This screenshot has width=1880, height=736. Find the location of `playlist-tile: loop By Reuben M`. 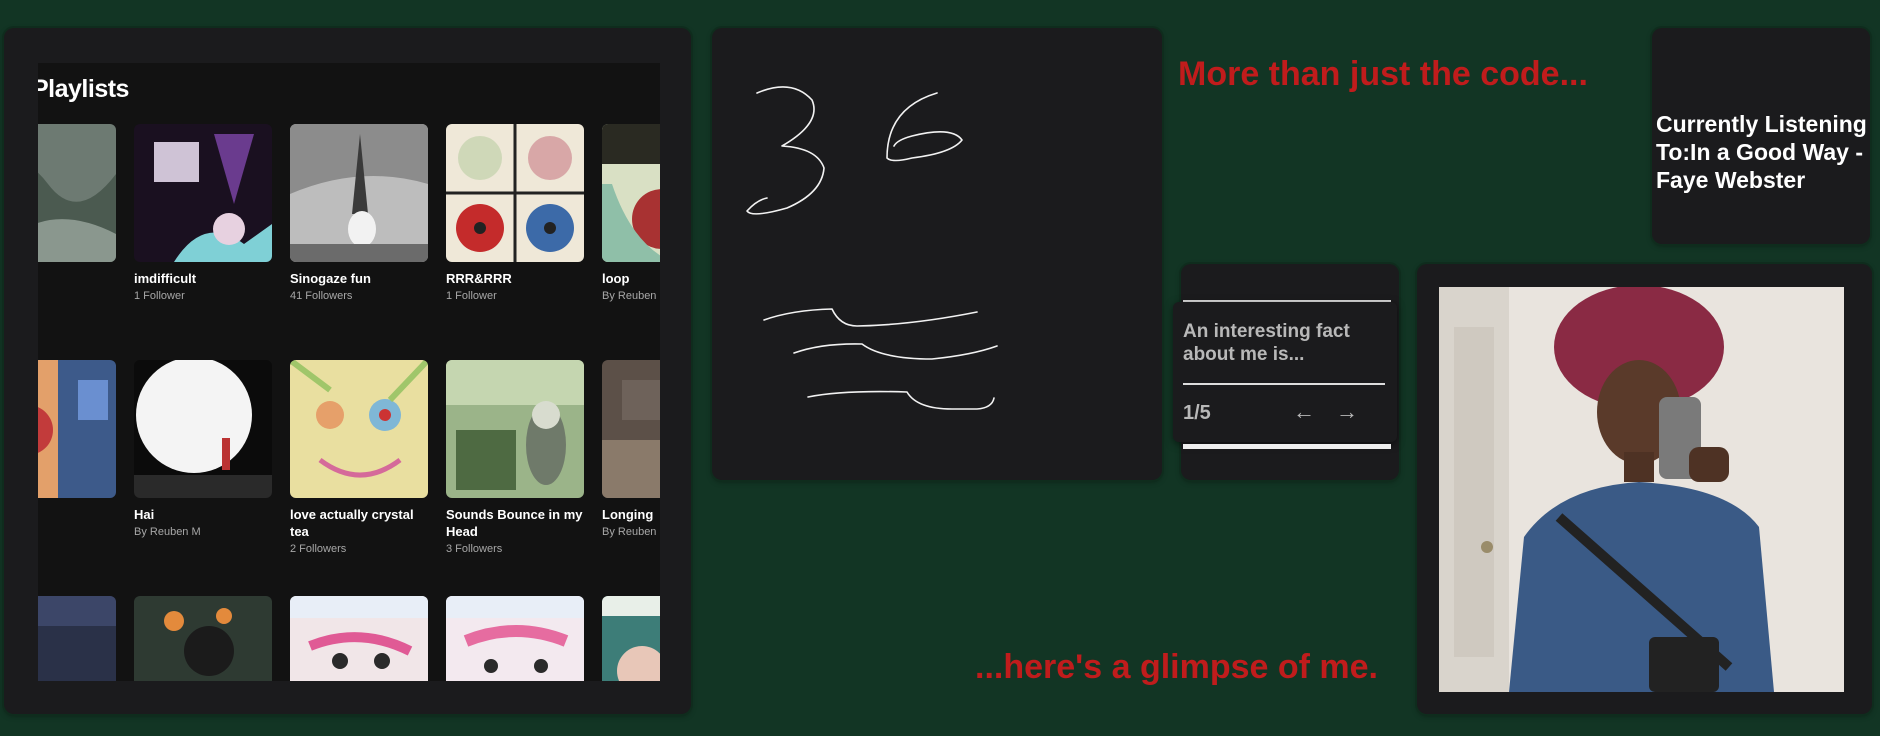

playlist-tile: loop By Reuben M is located at coordinates (631, 213).